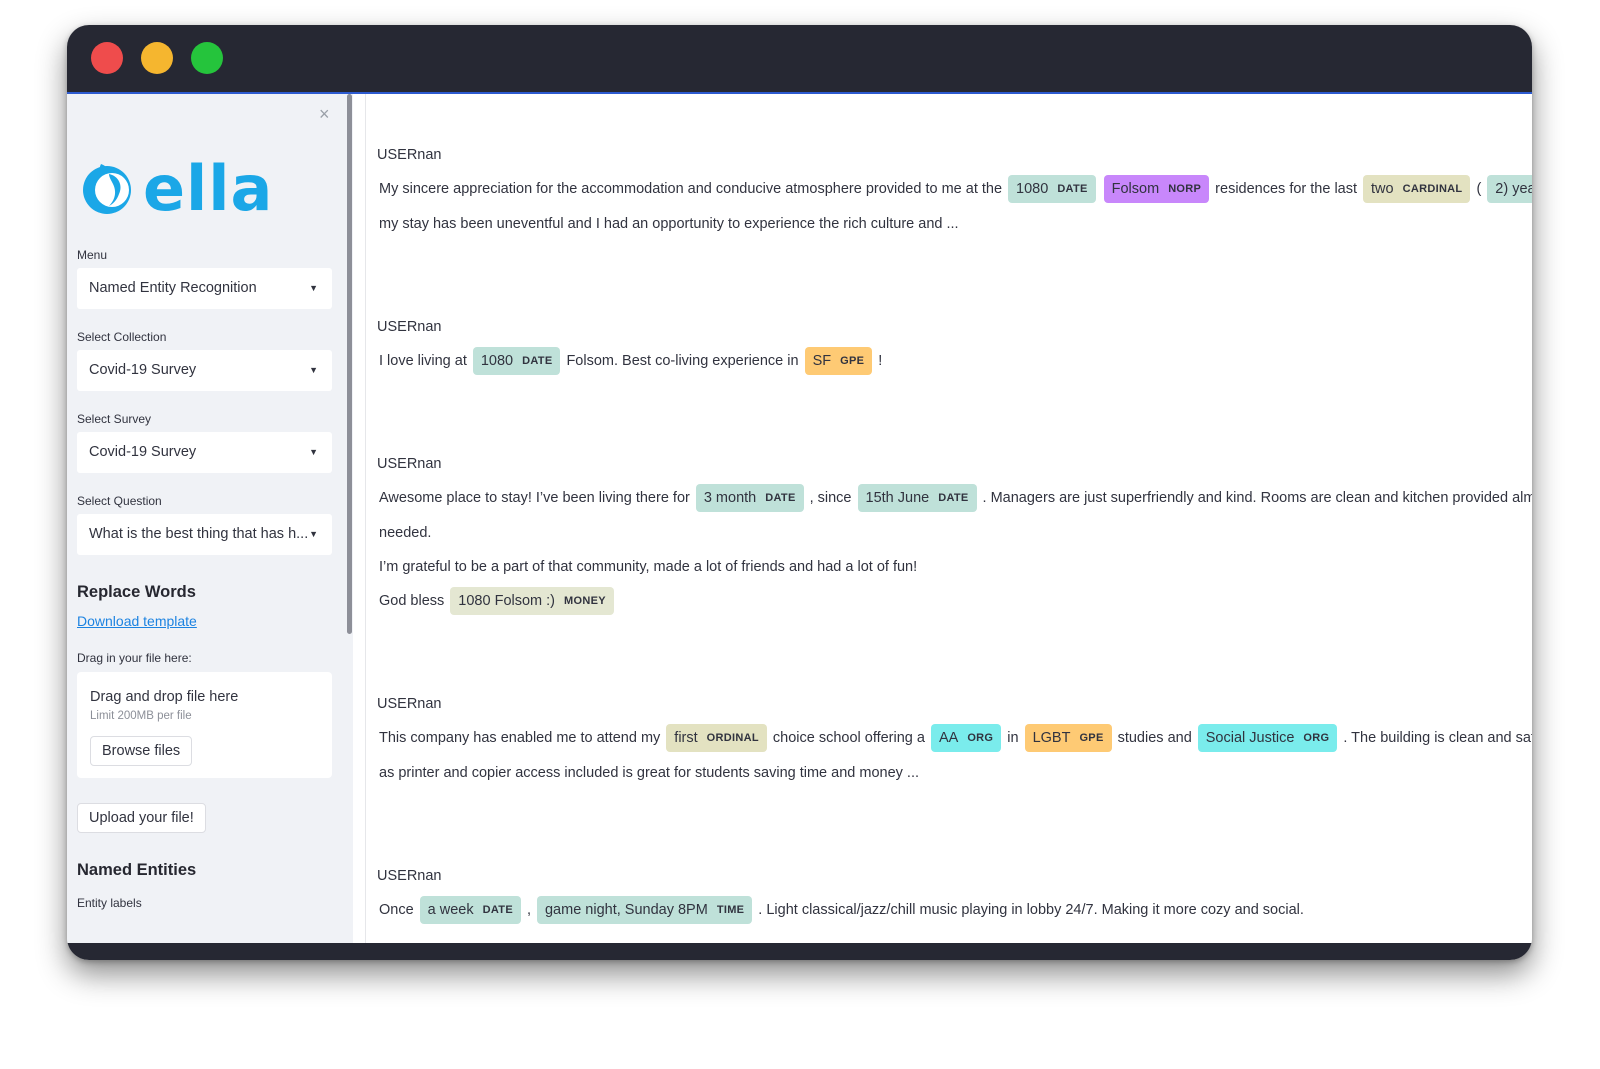  What do you see at coordinates (396, 910) in the screenshot?
I see `response-text: Once` at bounding box center [396, 910].